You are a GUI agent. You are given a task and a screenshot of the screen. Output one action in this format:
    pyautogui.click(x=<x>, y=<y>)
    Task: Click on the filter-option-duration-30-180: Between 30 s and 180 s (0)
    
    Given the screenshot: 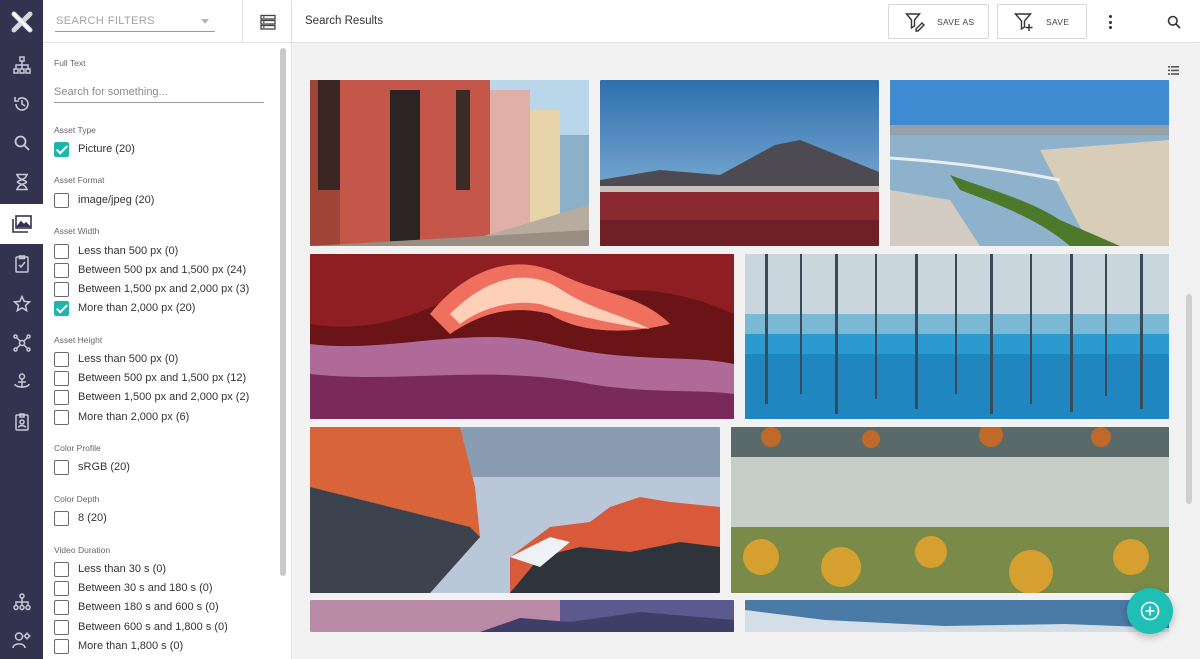 What is the action you would take?
    pyautogui.click(x=133, y=588)
    